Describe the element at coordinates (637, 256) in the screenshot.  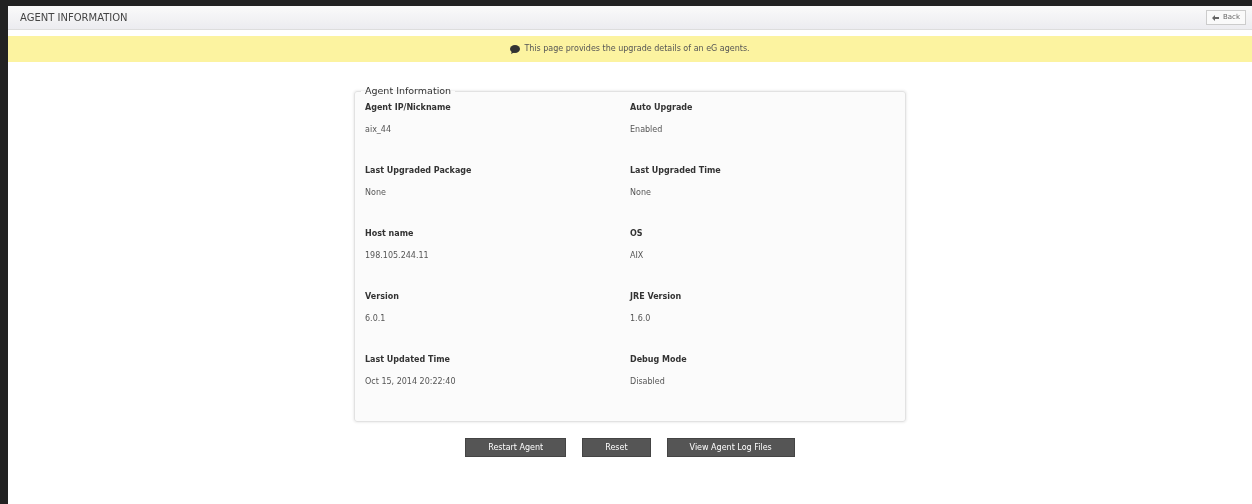
I see `field-value: AIX` at that location.